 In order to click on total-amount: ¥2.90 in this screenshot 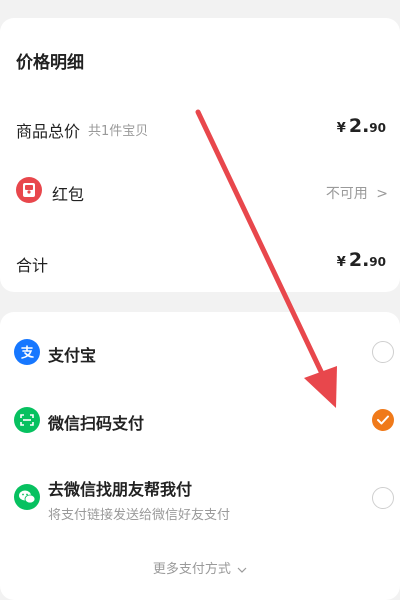, I will do `click(361, 260)`.